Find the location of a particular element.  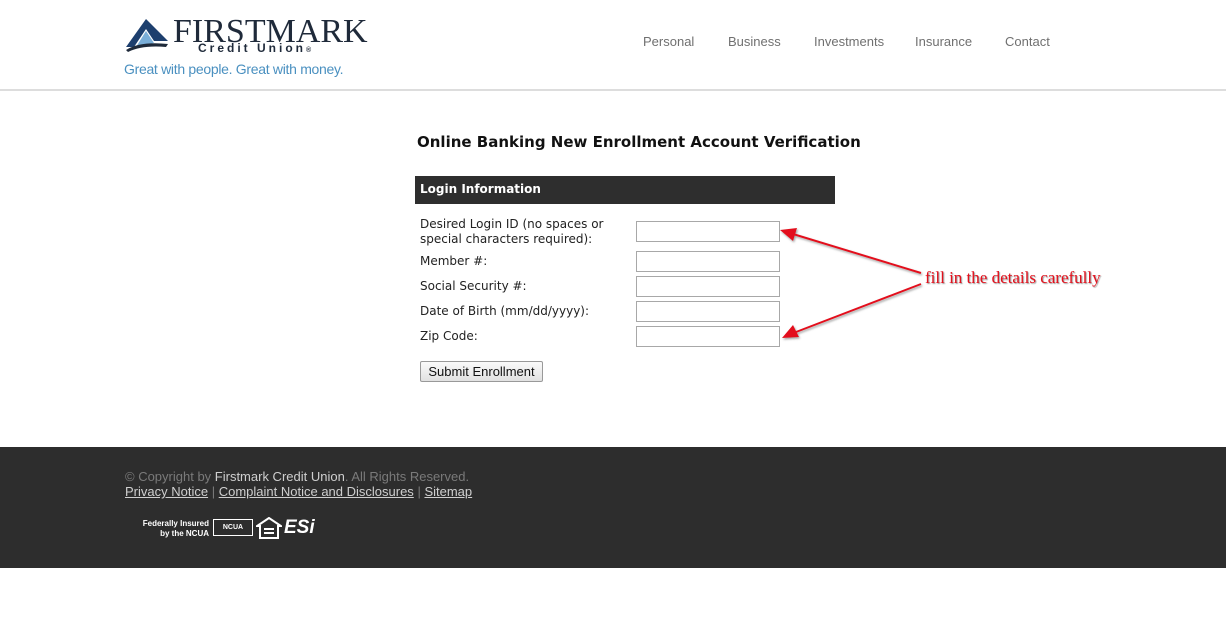

annotation-text: fill in the details carefully is located at coordinates (1013, 277).